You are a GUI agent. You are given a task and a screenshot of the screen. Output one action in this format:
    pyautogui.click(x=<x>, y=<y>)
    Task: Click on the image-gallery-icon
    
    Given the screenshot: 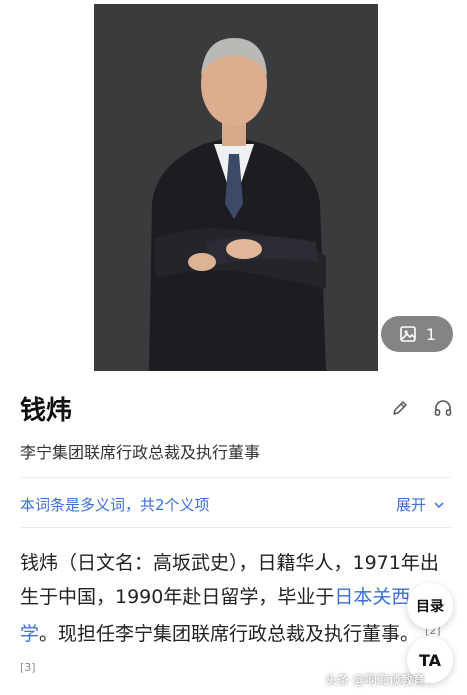 What is the action you would take?
    pyautogui.click(x=408, y=334)
    